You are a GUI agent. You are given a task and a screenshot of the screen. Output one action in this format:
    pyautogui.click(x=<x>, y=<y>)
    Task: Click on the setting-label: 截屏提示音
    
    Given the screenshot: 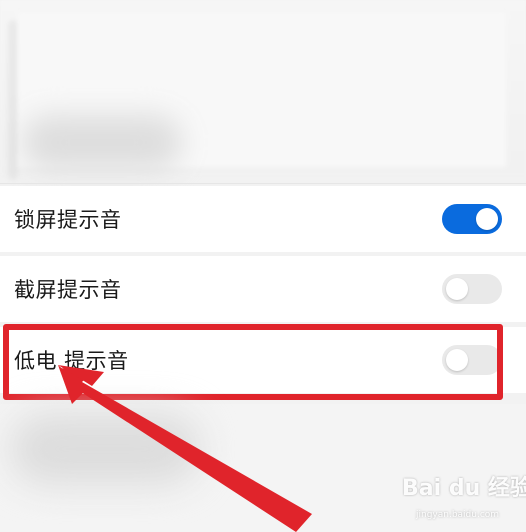 What is the action you would take?
    pyautogui.click(x=68, y=290)
    